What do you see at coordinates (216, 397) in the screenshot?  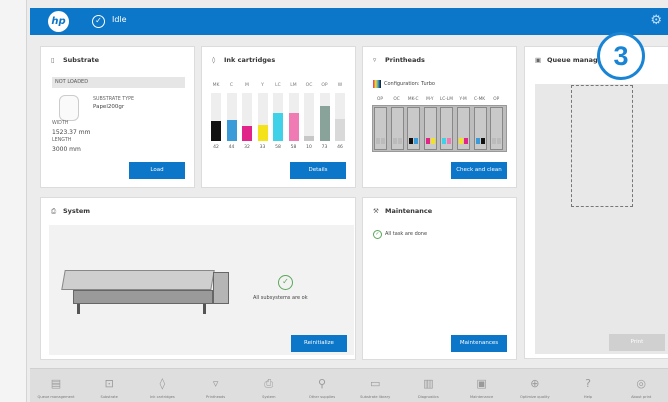 I see `nav-label: Printheads` at bounding box center [216, 397].